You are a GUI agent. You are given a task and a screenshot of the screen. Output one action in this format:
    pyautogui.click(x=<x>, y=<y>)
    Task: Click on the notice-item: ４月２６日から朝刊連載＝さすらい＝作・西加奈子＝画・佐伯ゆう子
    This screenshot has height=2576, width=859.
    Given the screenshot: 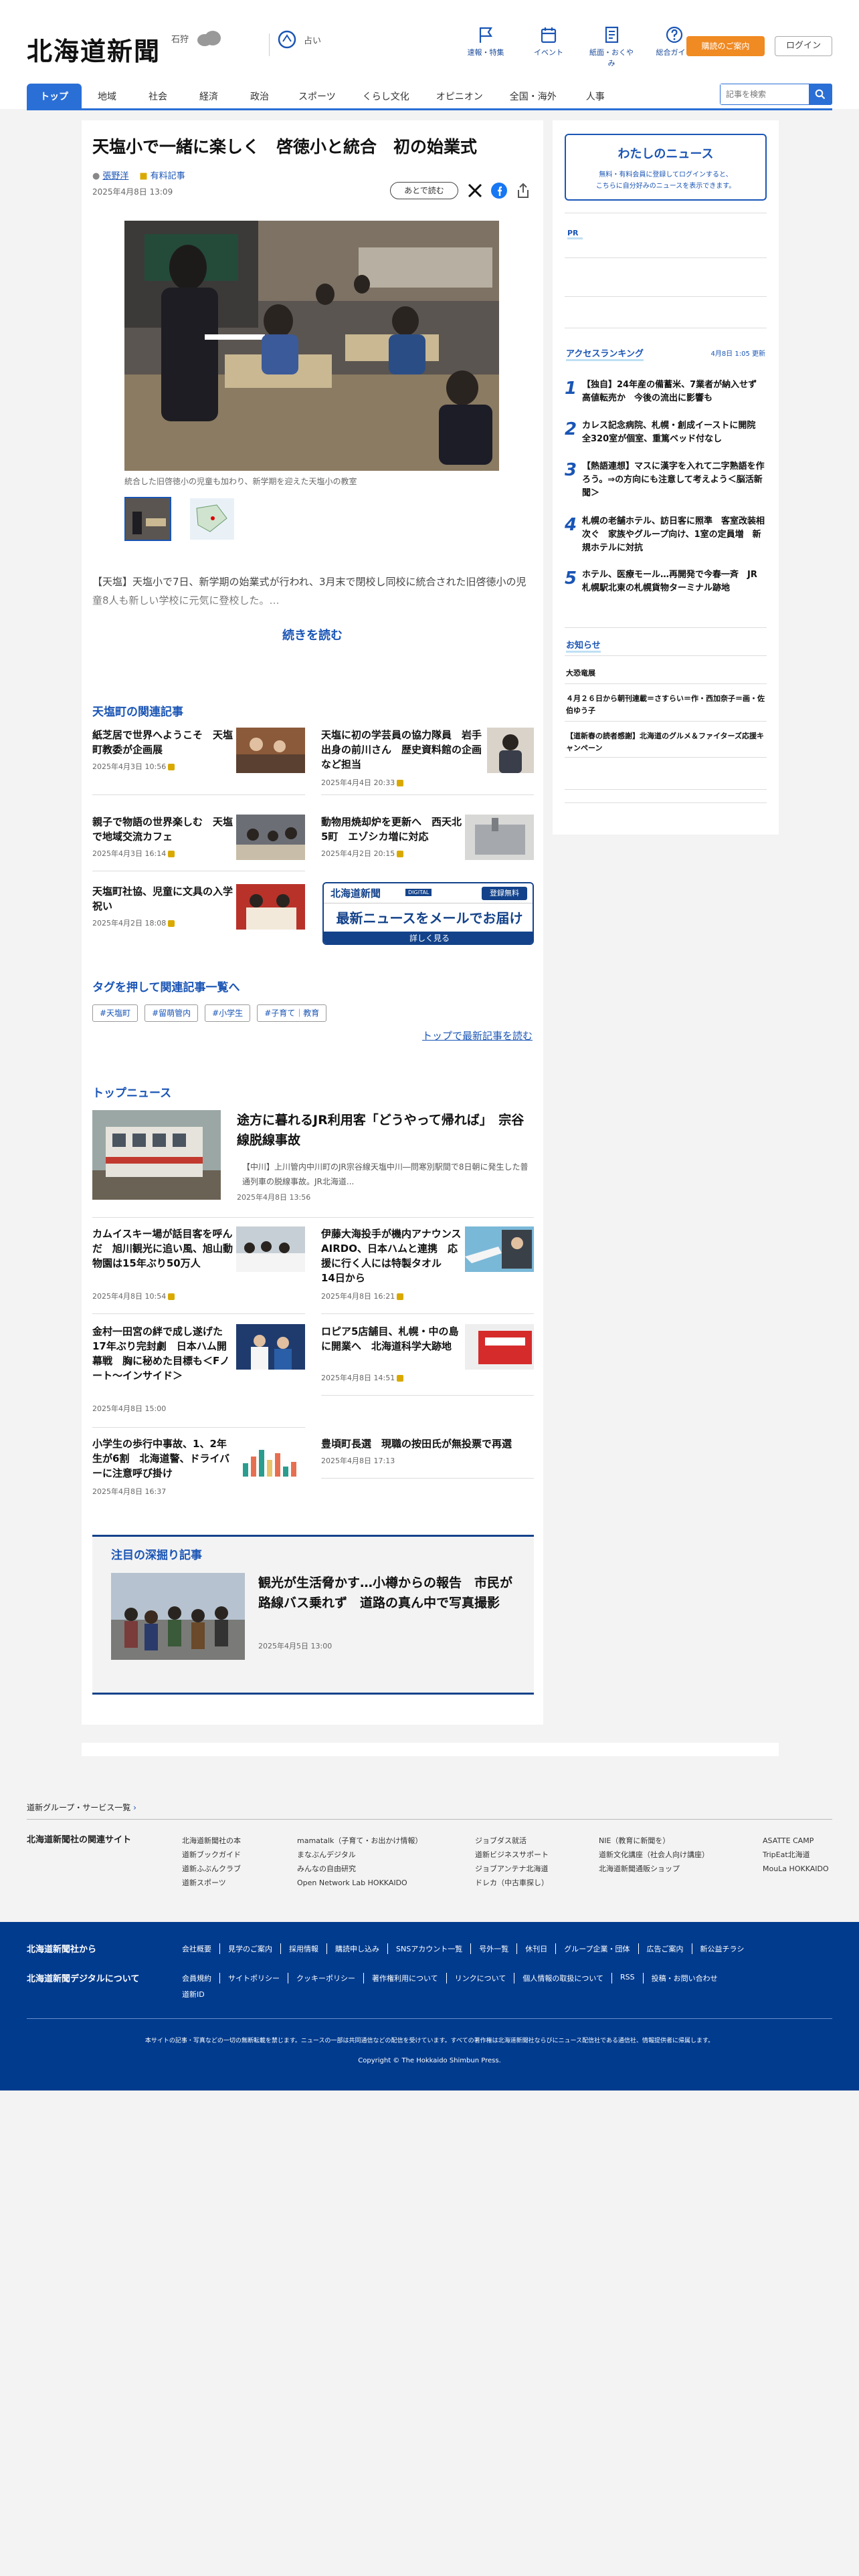 What is the action you would take?
    pyautogui.click(x=666, y=705)
    